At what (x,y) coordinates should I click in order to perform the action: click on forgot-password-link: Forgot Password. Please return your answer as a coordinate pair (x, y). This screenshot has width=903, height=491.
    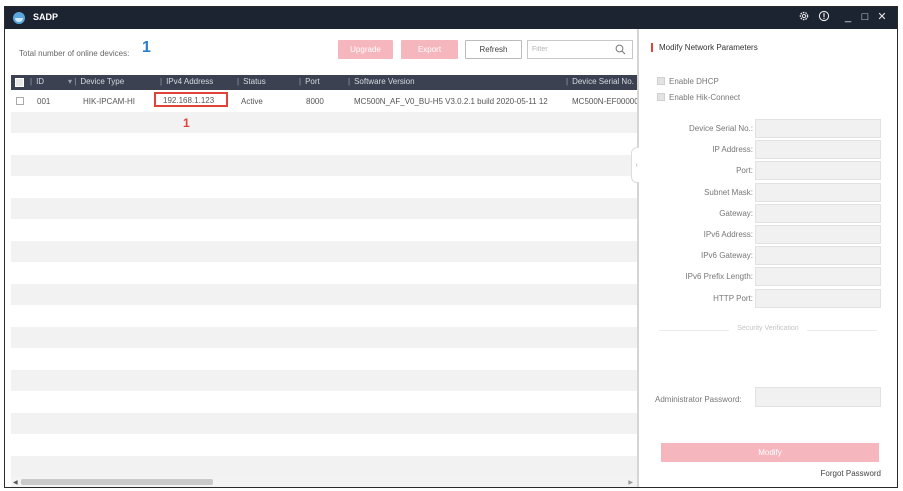
    Looking at the image, I should click on (851, 473).